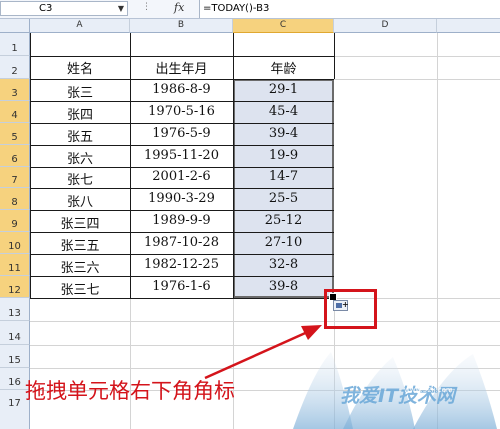 Image resolution: width=500 pixels, height=429 pixels. What do you see at coordinates (283, 264) in the screenshot?
I see `cell-age: 32-8` at bounding box center [283, 264].